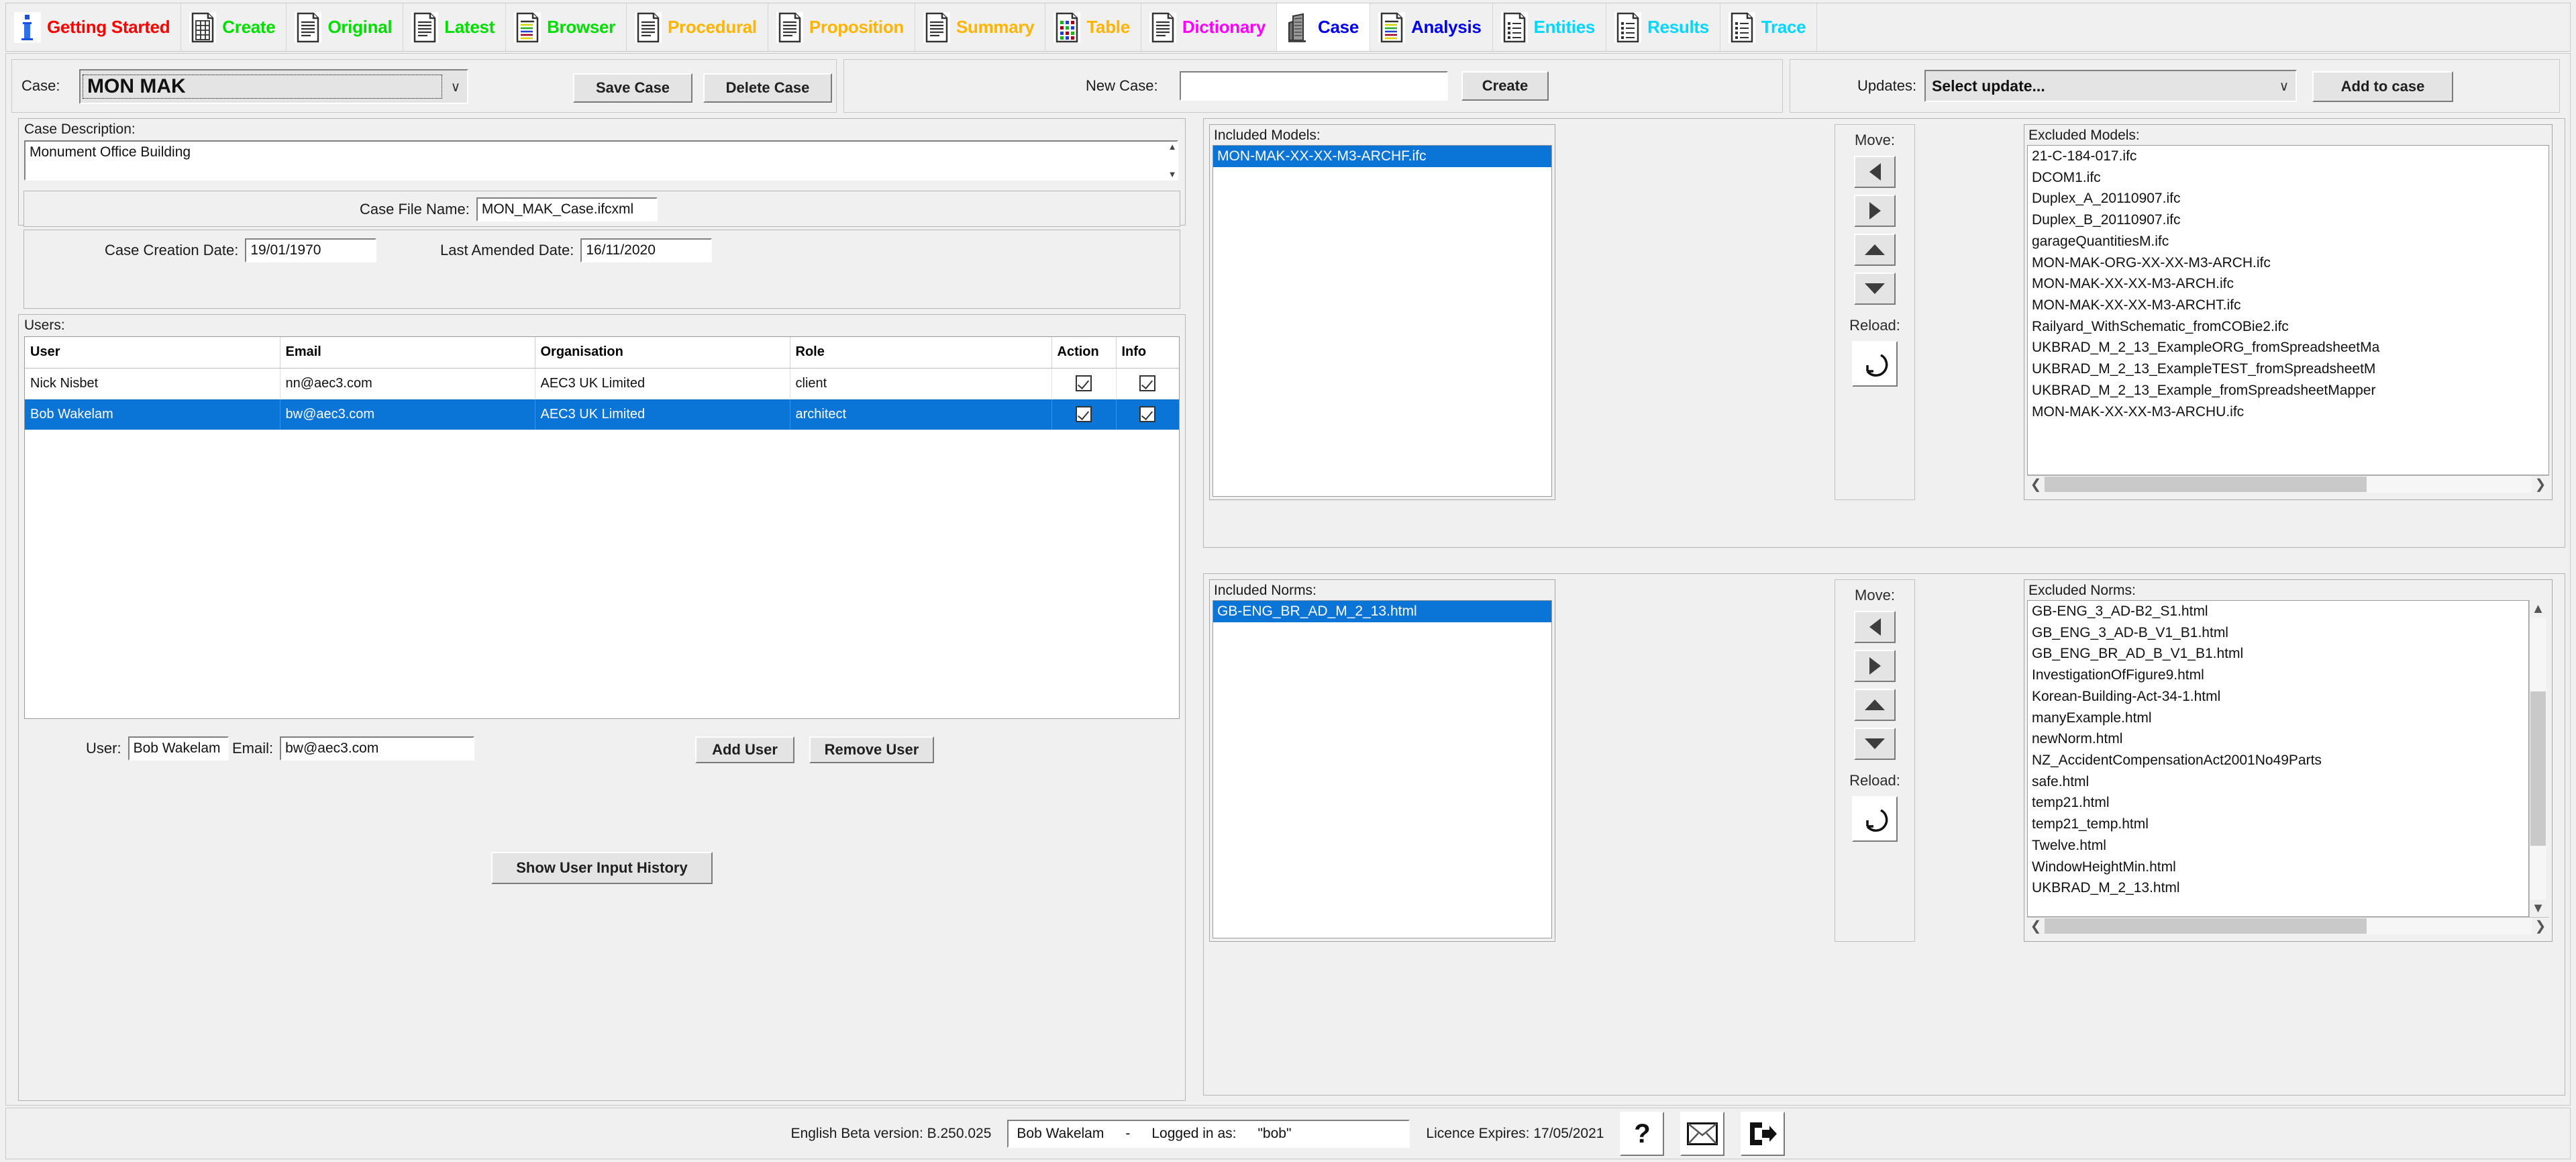 This screenshot has width=2576, height=1162. What do you see at coordinates (1172, 160) in the screenshot?
I see `description-scroll-arrows: ▲ ▼` at bounding box center [1172, 160].